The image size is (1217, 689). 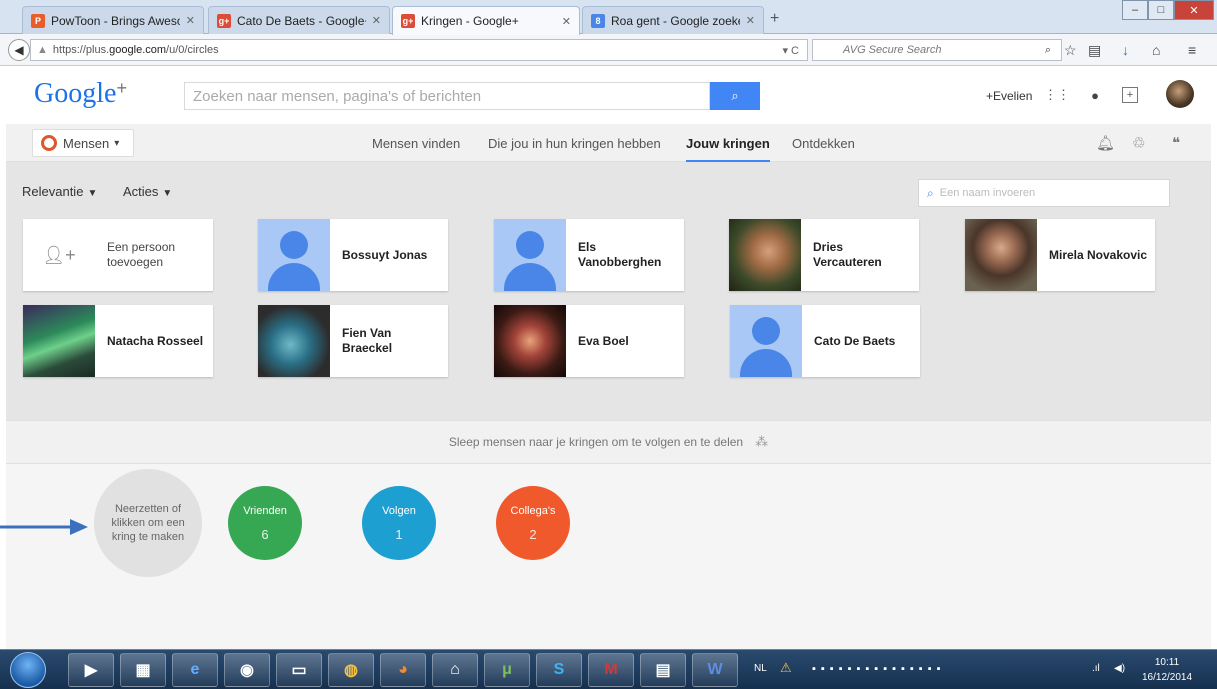 What do you see at coordinates (507, 670) in the screenshot?
I see `utorrent-icon: μ` at bounding box center [507, 670].